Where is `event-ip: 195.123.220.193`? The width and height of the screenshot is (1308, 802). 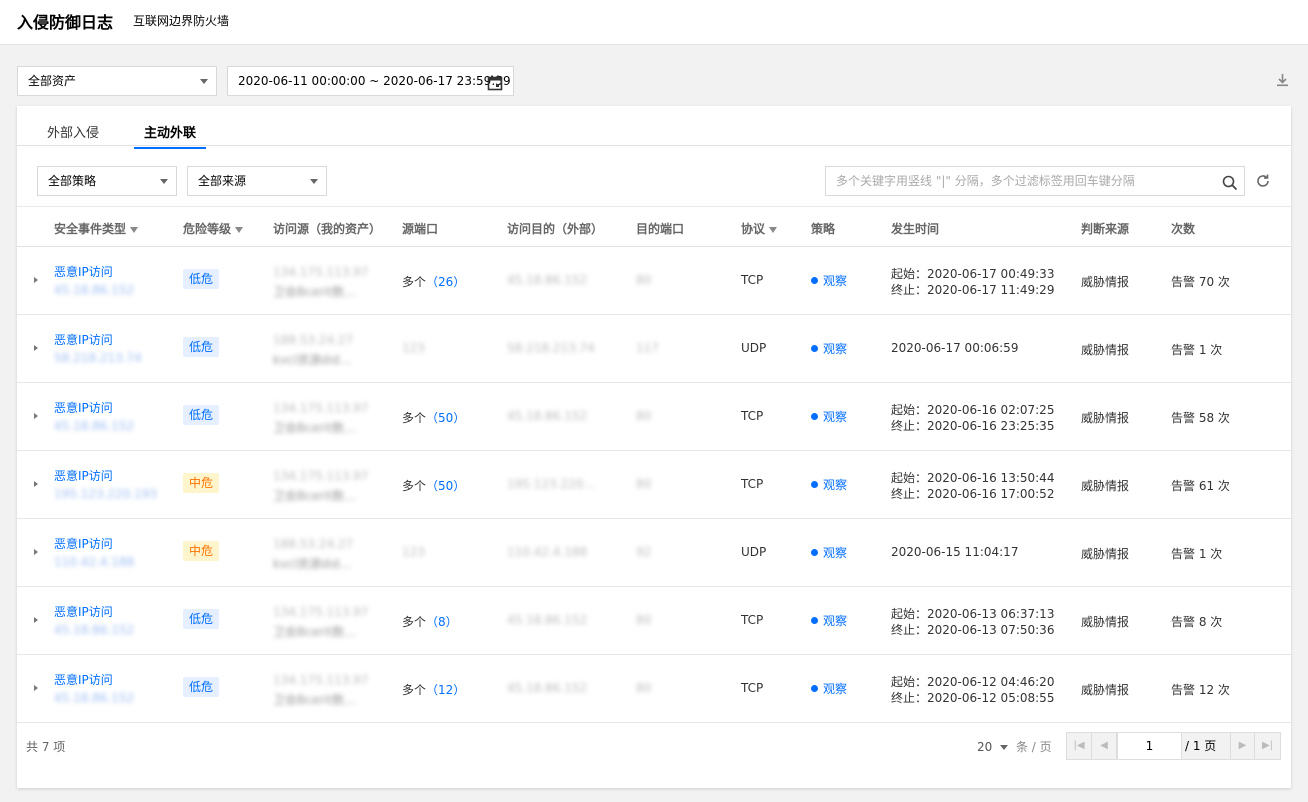 event-ip: 195.123.220.193 is located at coordinates (105, 494).